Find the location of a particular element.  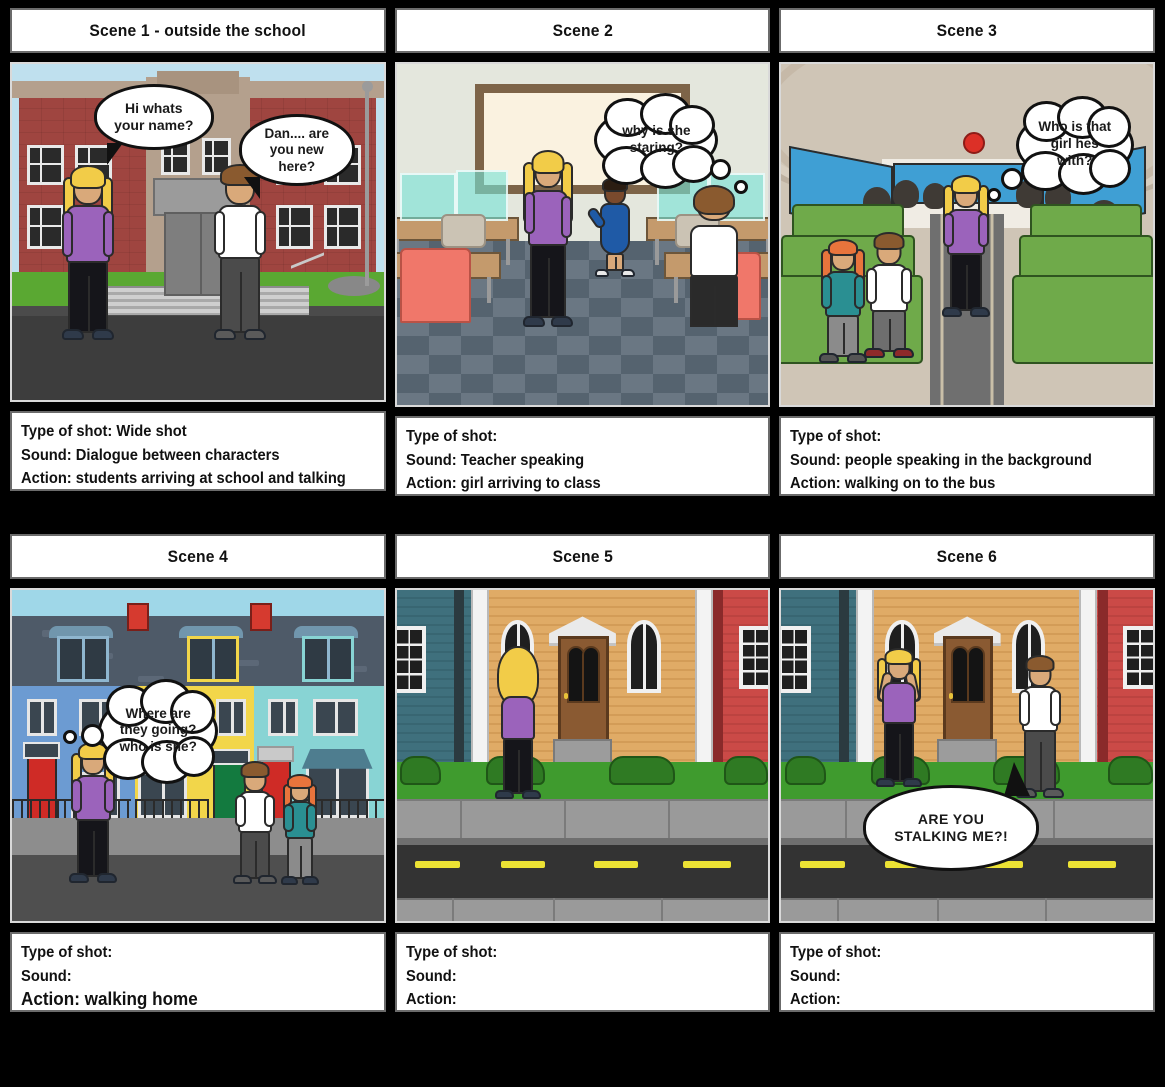

scene-title-bar-2: Scene 2 is located at coordinates (582, 30).